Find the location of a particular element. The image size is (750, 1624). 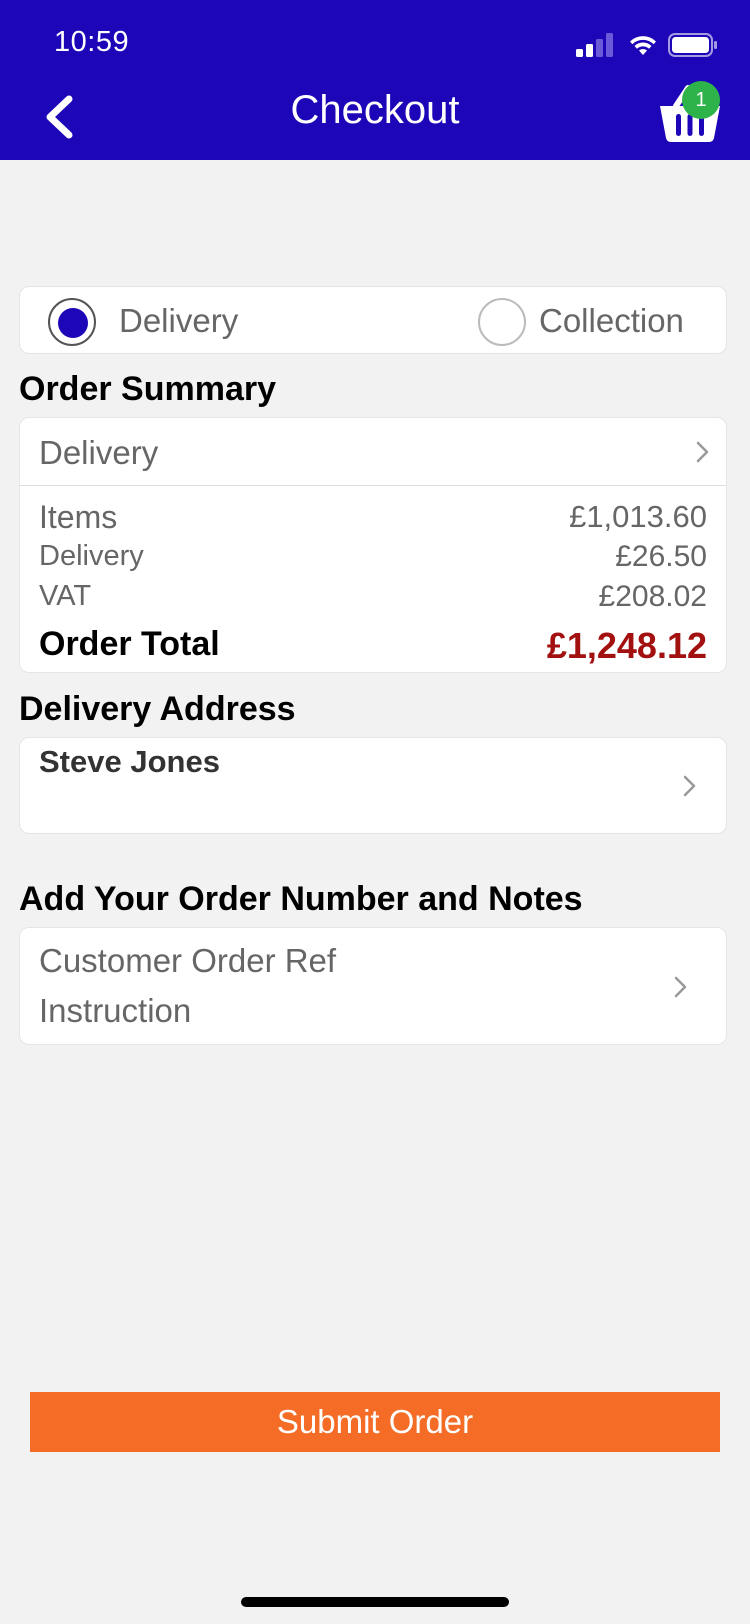

delivery-radio is located at coordinates (72, 322).